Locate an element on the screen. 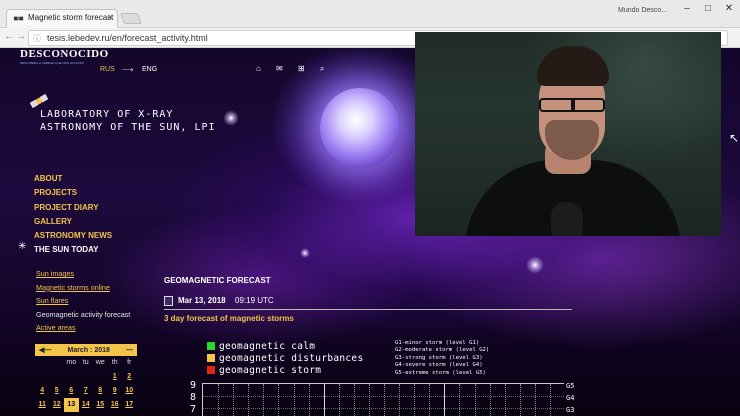 This screenshot has width=740, height=416. menu-item-project-diary: PROJECT DIARY is located at coordinates (73, 208).